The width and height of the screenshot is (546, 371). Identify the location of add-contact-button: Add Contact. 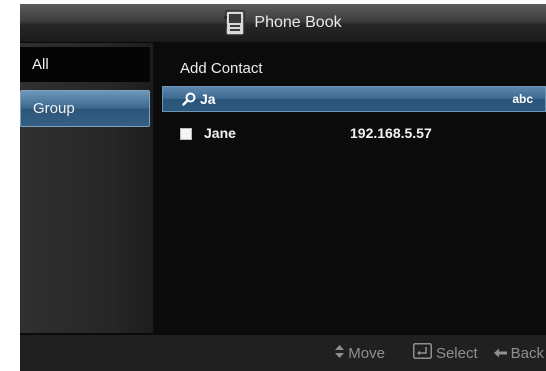
(221, 68).